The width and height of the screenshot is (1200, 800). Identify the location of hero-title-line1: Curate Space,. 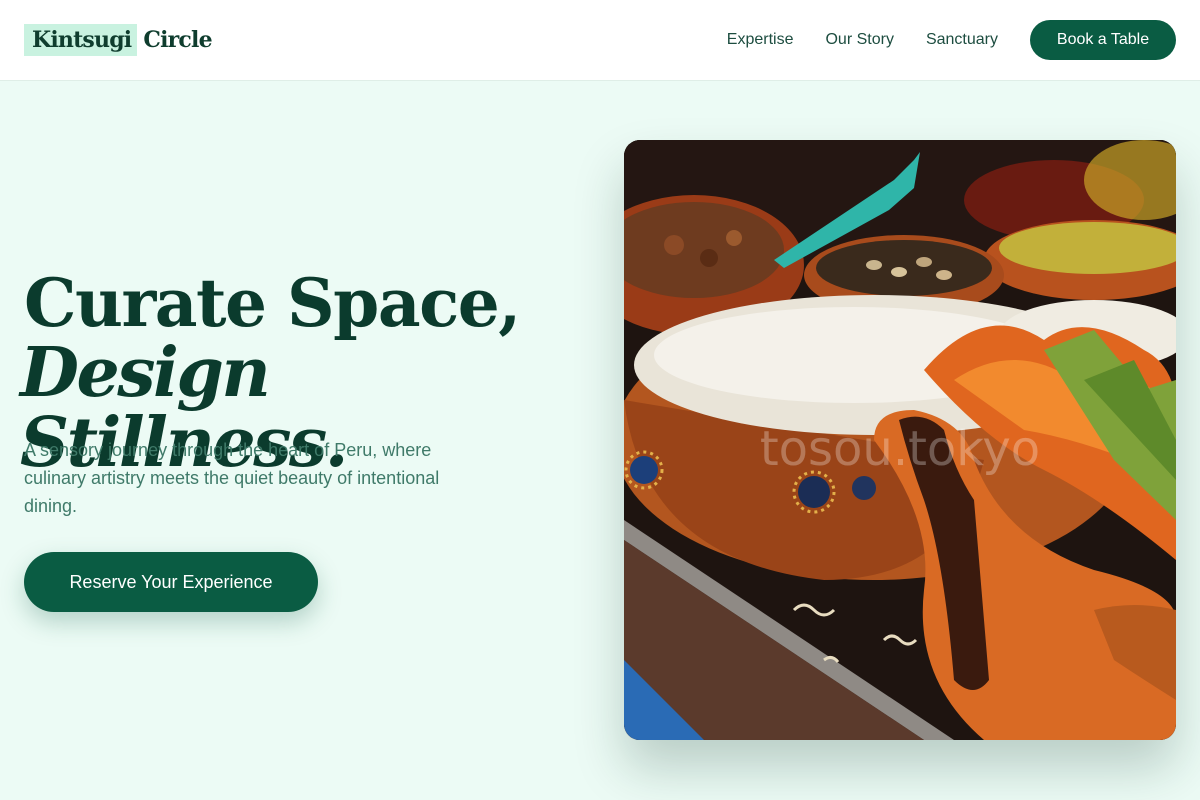
(272, 303).